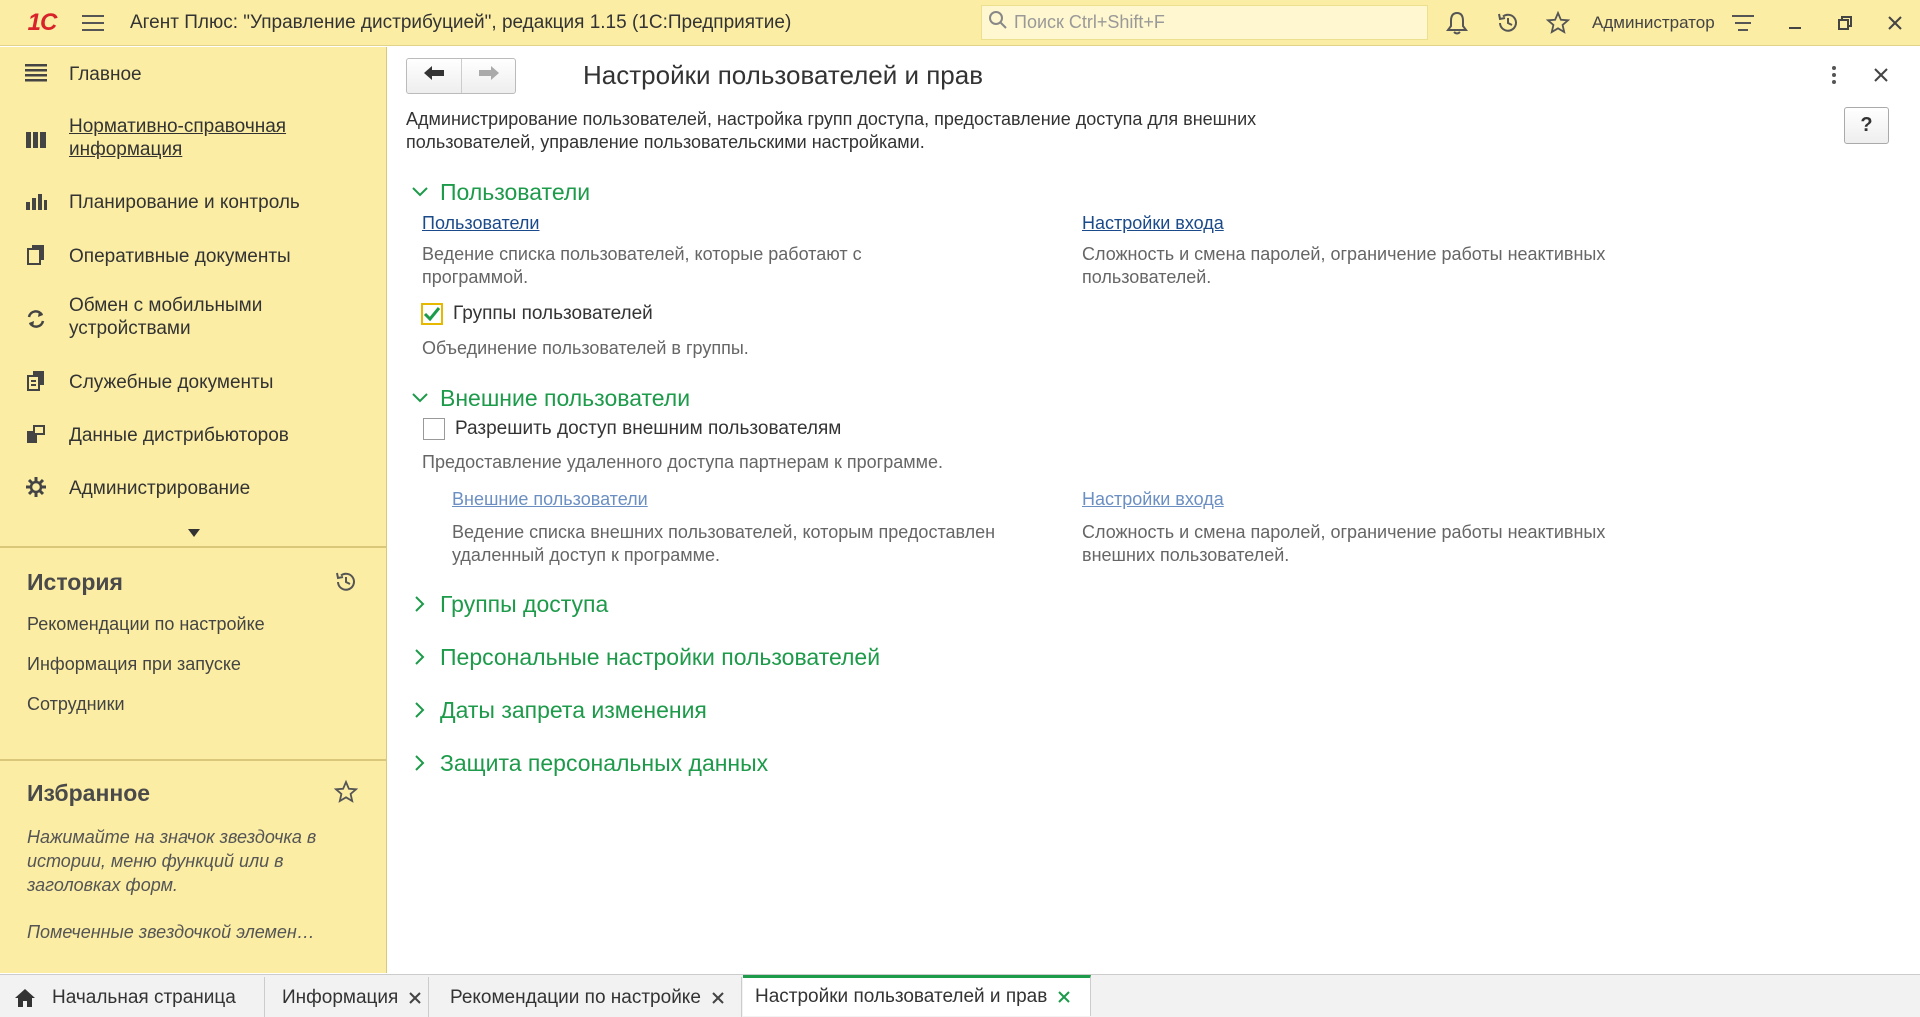 This screenshot has width=1920, height=1017. I want to click on list-icon, so click(36, 73).